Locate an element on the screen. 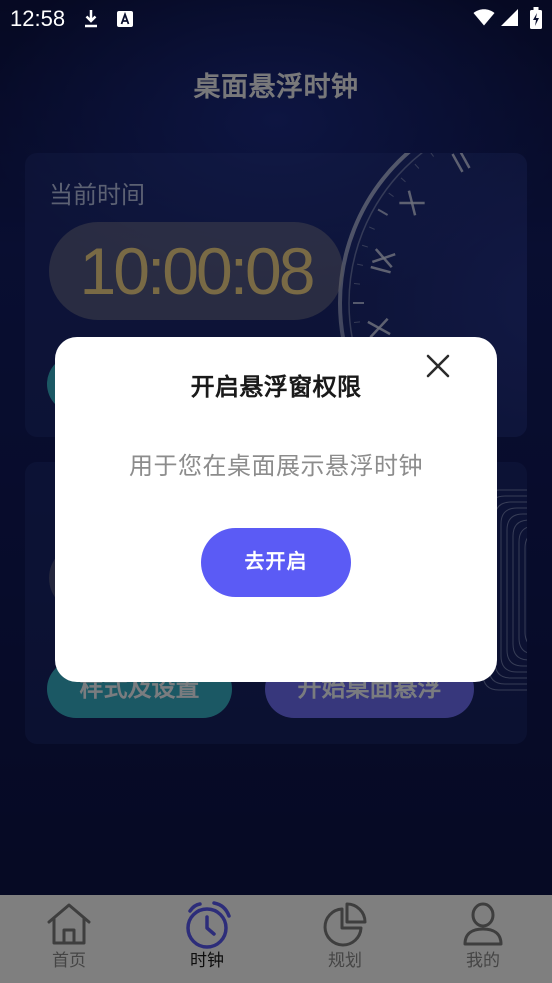  text-a-icon is located at coordinates (125, 19).